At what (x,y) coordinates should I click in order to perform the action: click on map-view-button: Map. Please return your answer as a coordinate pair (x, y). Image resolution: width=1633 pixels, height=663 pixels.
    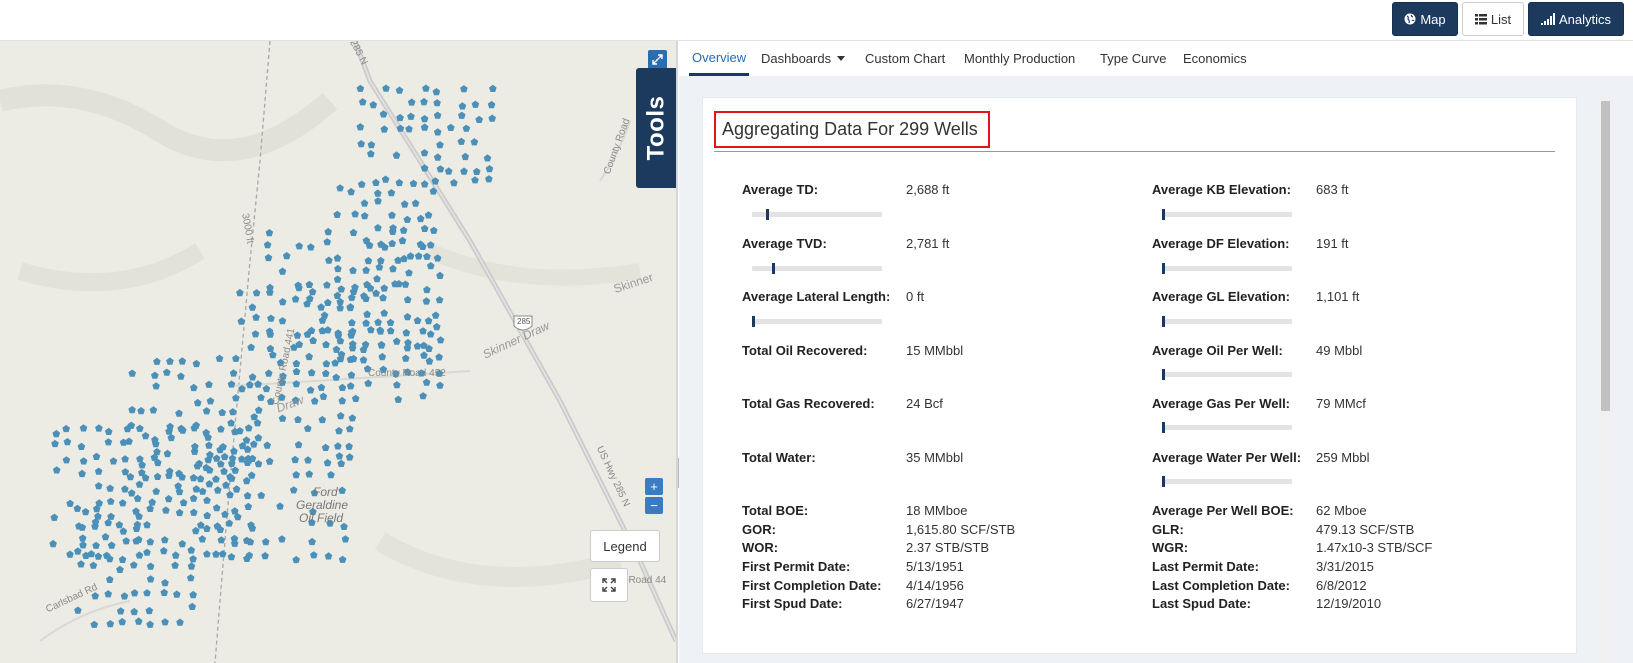
    Looking at the image, I should click on (1425, 19).